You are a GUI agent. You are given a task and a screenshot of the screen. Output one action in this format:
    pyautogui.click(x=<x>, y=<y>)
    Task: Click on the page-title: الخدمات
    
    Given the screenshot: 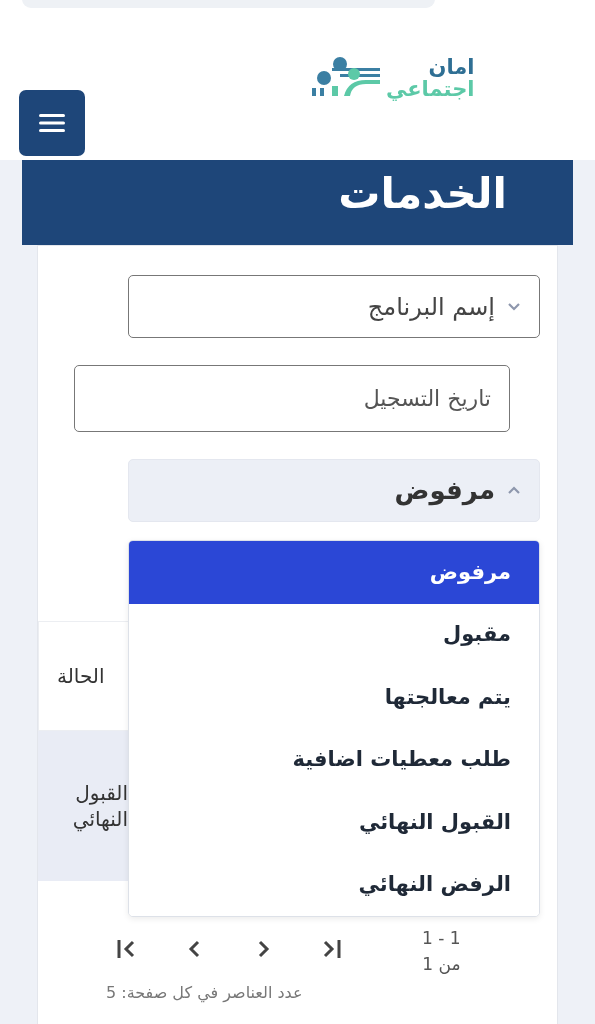 What is the action you would take?
    pyautogui.click(x=422, y=194)
    